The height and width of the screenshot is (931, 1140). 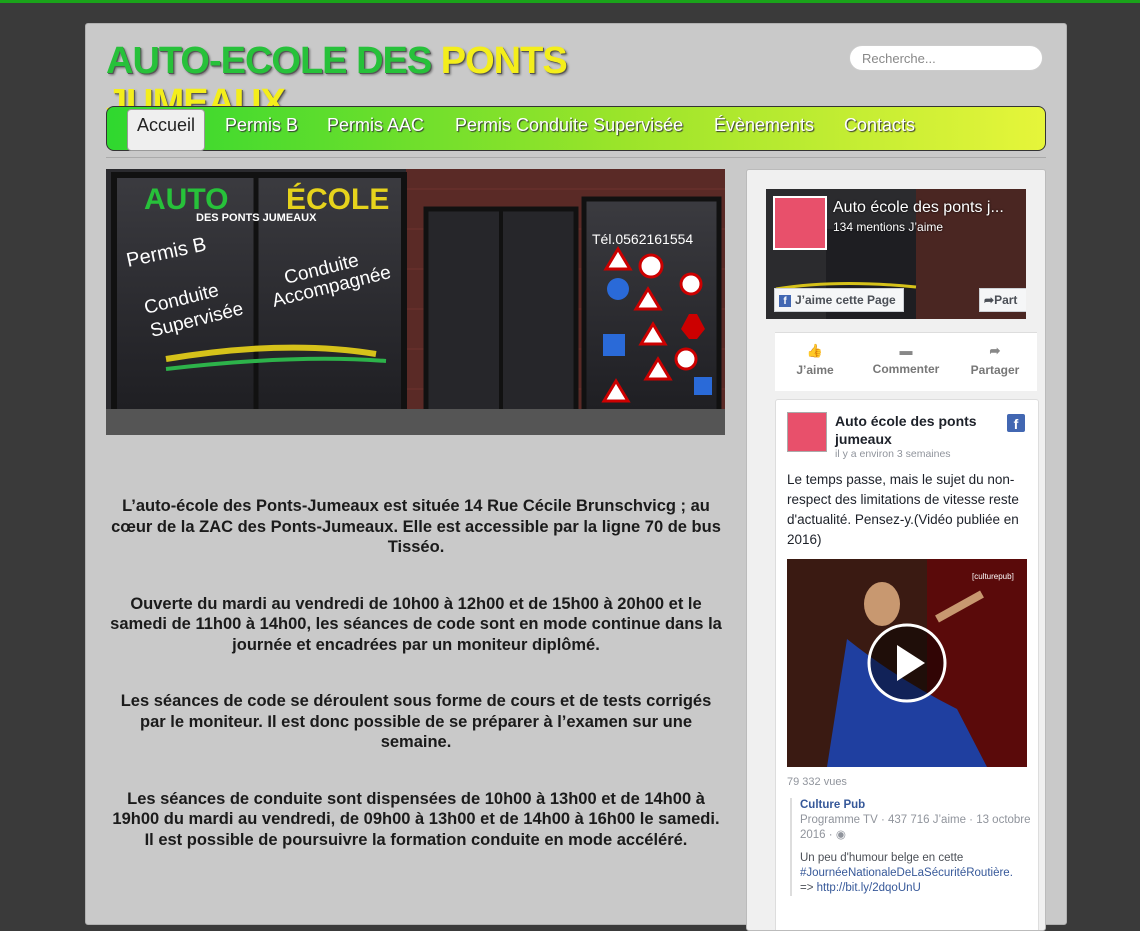 I want to click on nav-item-contacts: Contacts, so click(x=879, y=130).